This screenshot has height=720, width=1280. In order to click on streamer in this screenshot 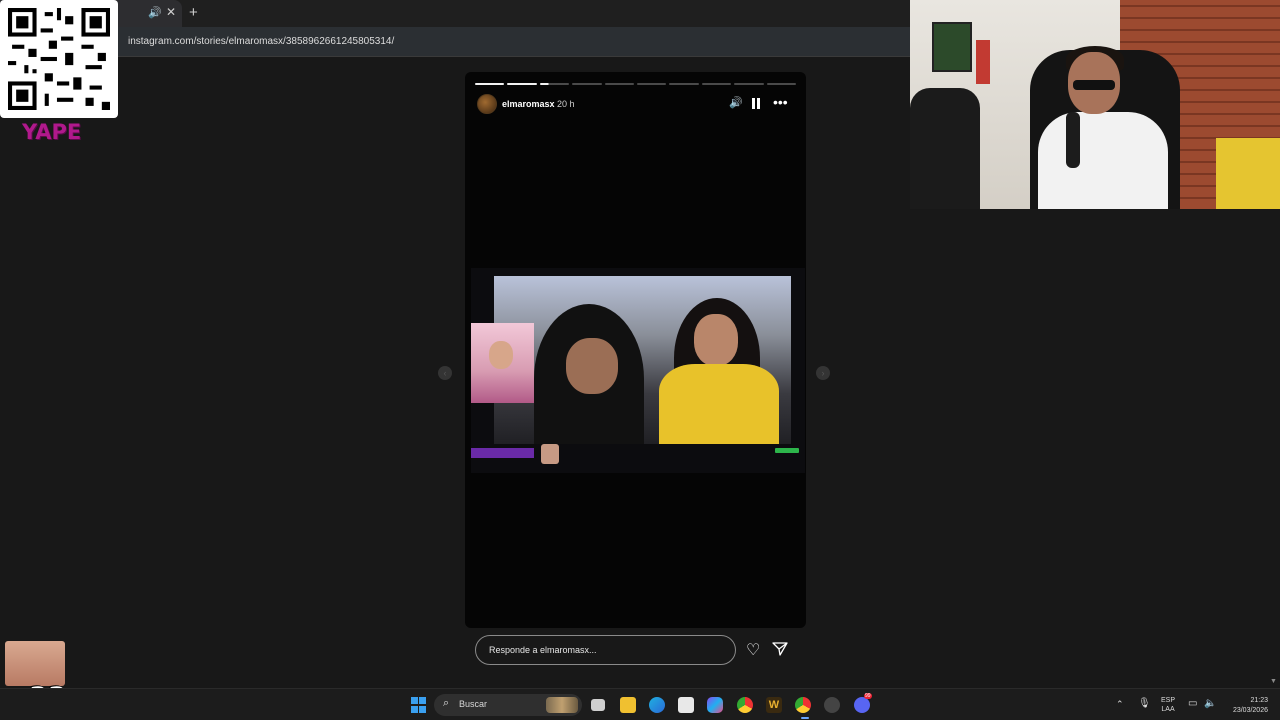, I will do `click(1103, 160)`.